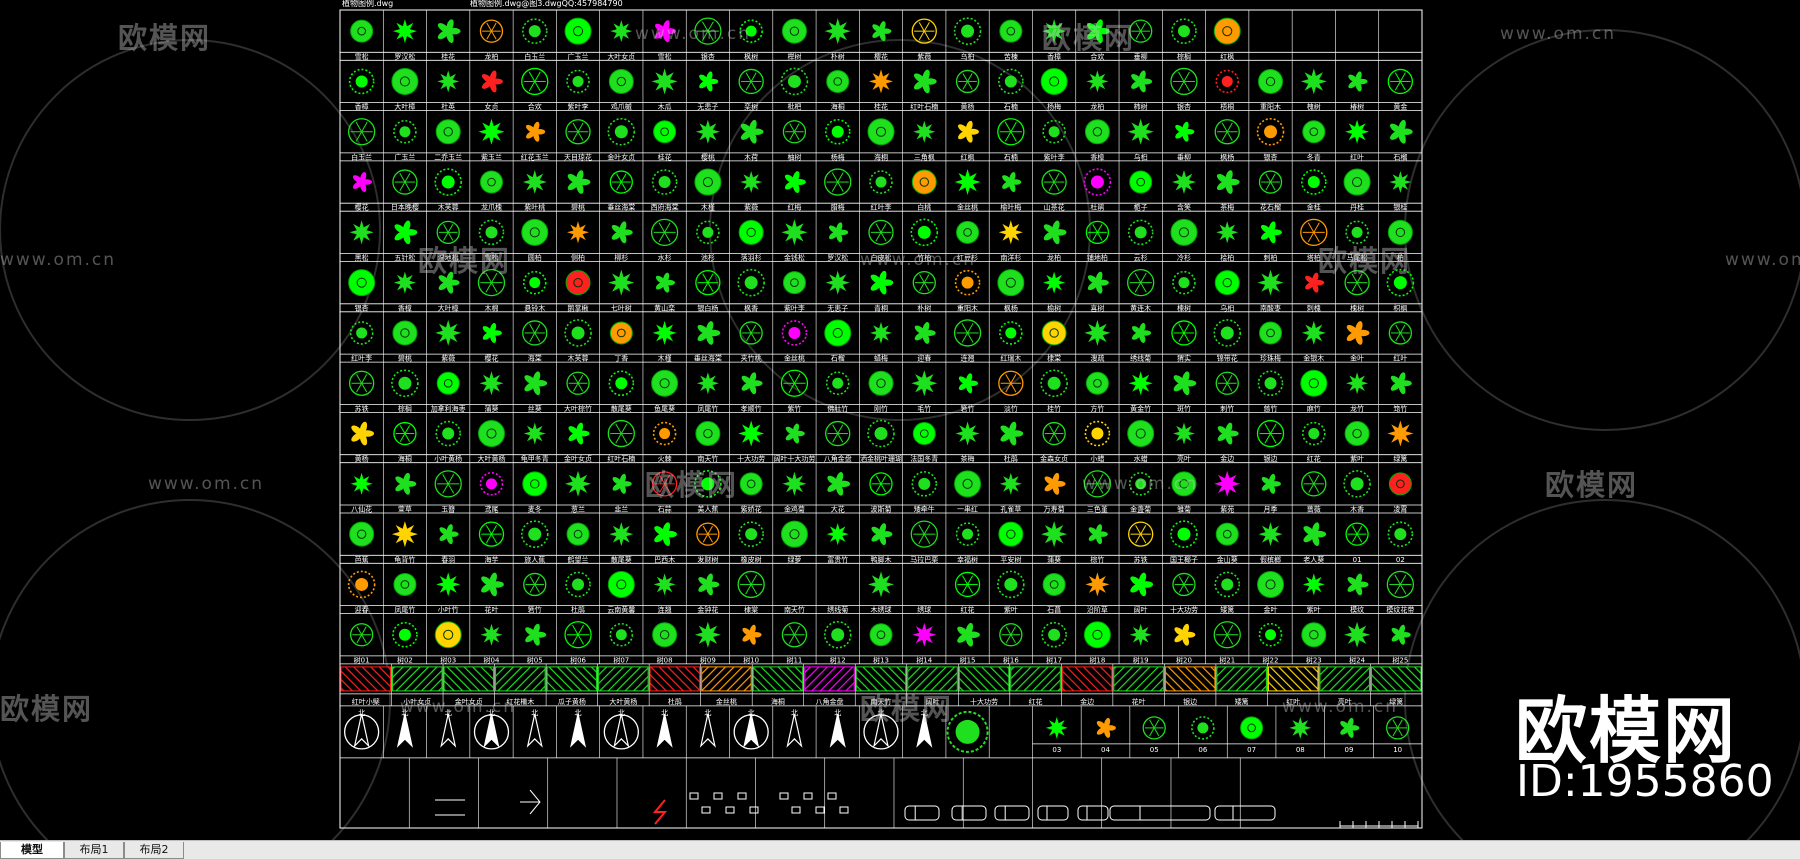 The image size is (1800, 859). Describe the element at coordinates (404, 257) in the screenshot. I see `plant-label: 五针松` at that location.